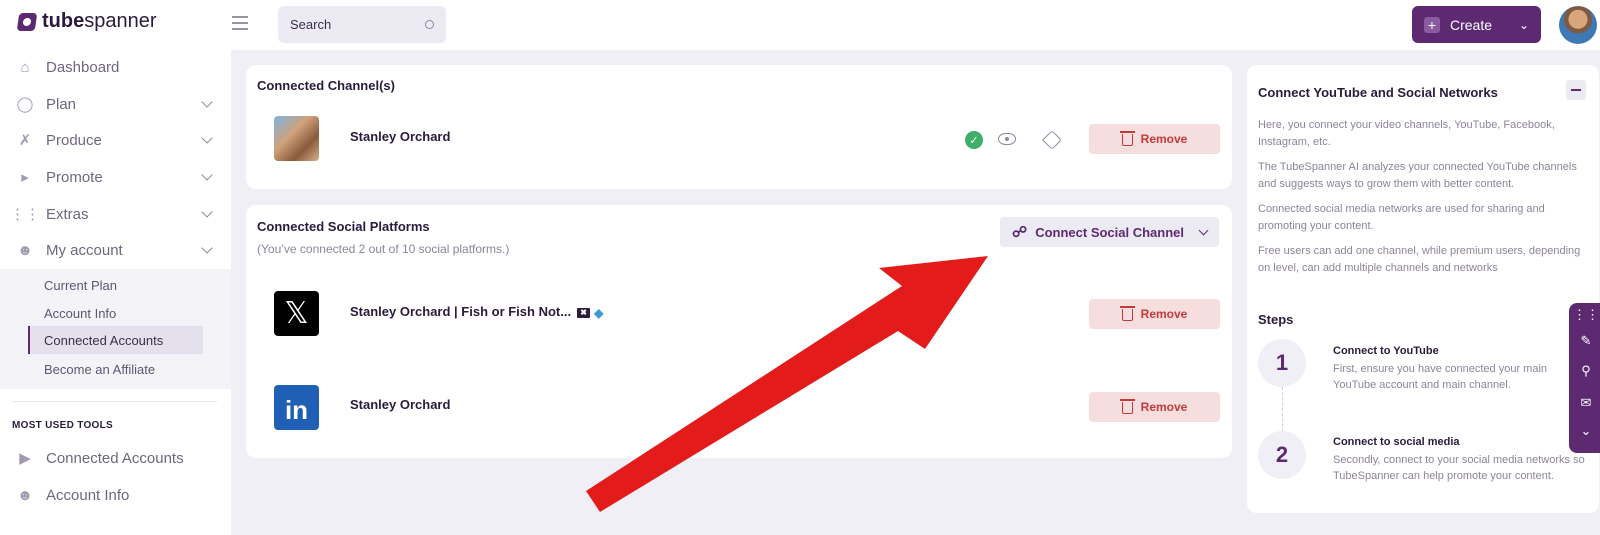  I want to click on minus-icon, so click(1576, 90).